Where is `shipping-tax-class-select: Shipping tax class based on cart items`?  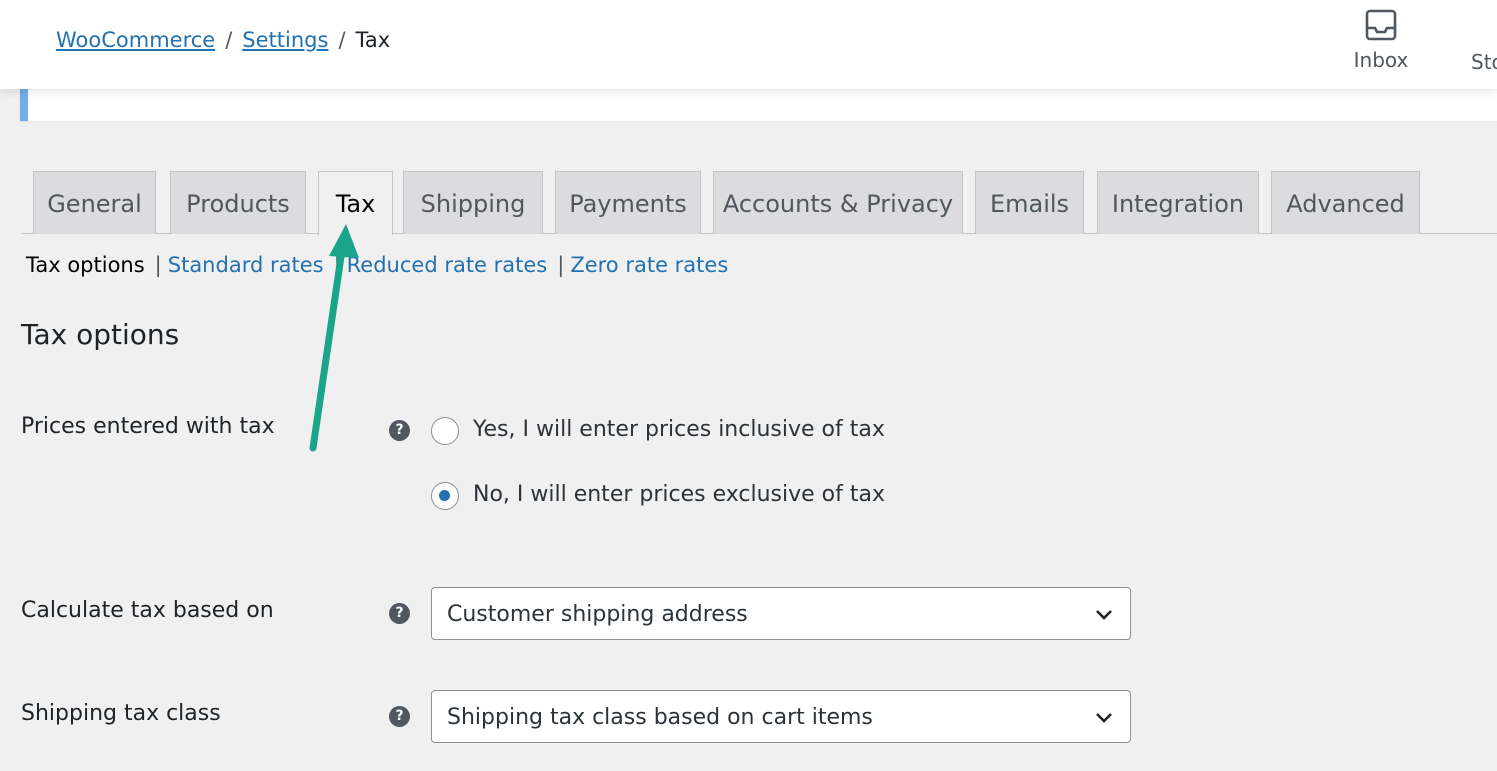 shipping-tax-class-select: Shipping tax class based on cart items is located at coordinates (781, 716).